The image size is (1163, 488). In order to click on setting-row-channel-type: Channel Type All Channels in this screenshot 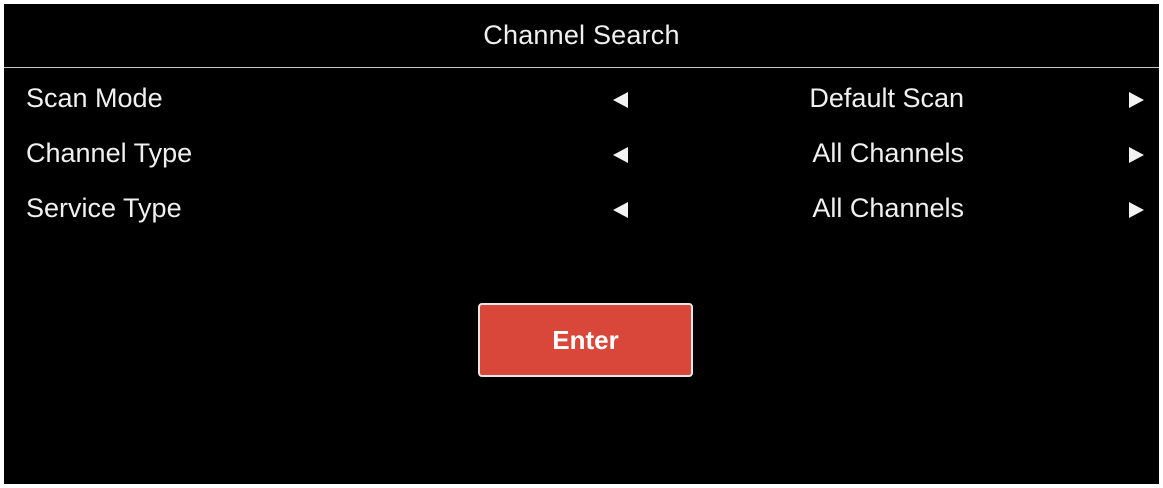, I will do `click(581, 154)`.